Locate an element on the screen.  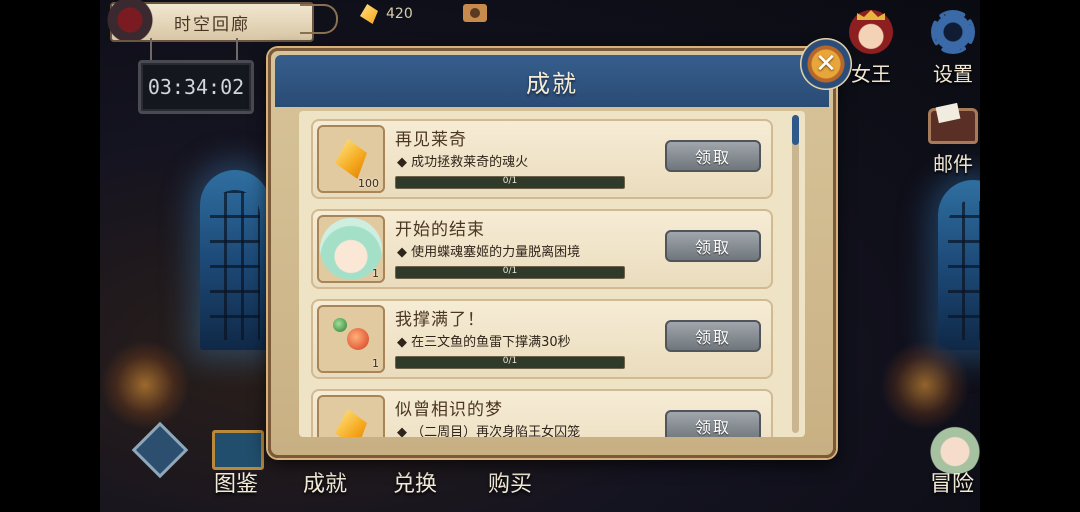
bottom-tab-achievements: 成就 is located at coordinates (325, 482).